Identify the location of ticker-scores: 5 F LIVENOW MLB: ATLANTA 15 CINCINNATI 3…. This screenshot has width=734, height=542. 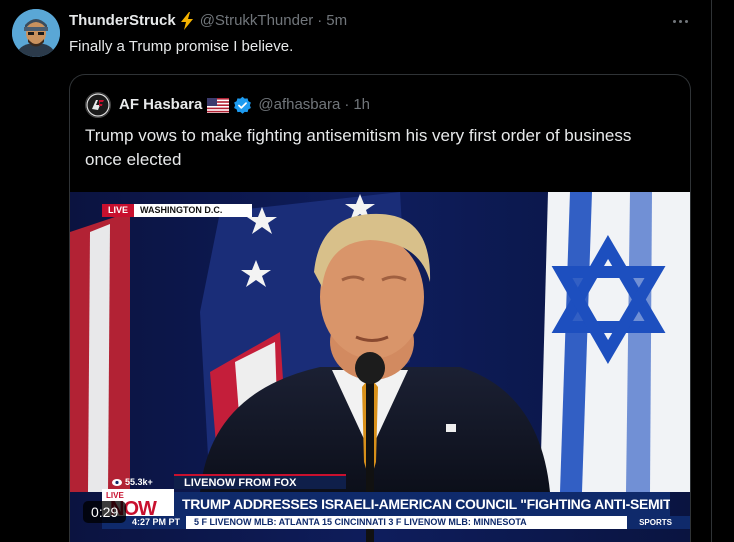
(360, 522).